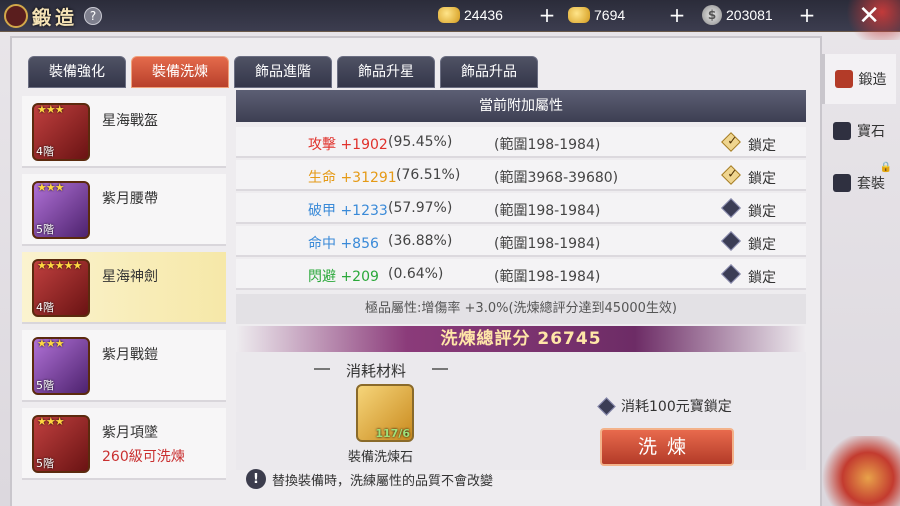 The height and width of the screenshot is (506, 900). What do you see at coordinates (521, 106) in the screenshot?
I see `attributes-header: 當前附加屬性` at bounding box center [521, 106].